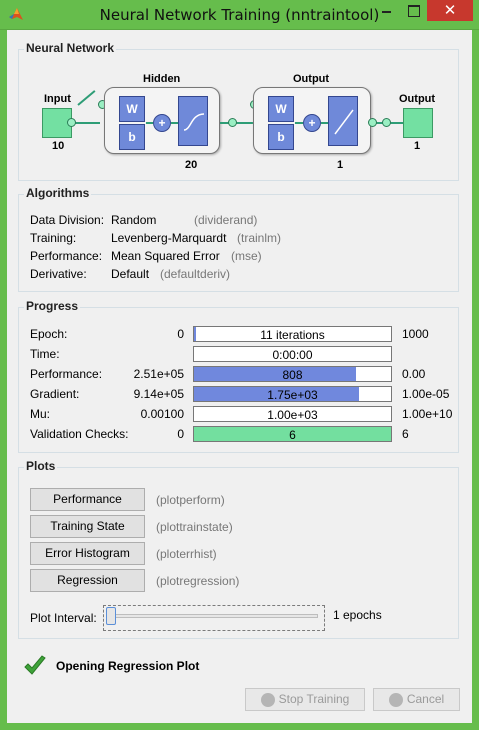 The image size is (479, 730). What do you see at coordinates (149, 123) in the screenshot?
I see `wire-hidden-sum` at bounding box center [149, 123].